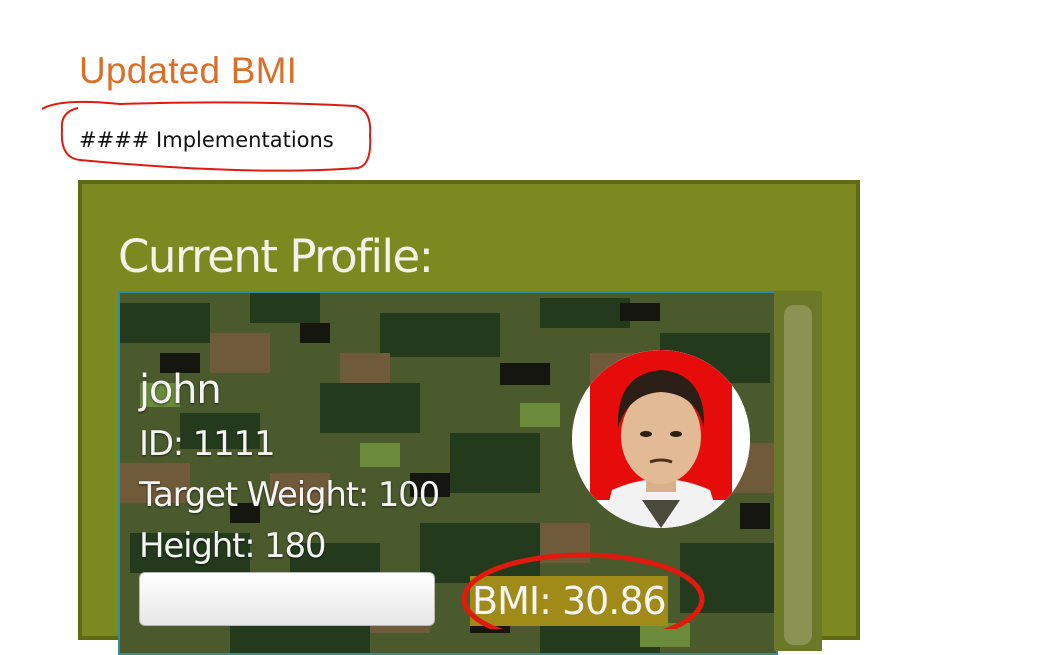  What do you see at coordinates (287, 599) in the screenshot?
I see `bmi-progress-bar` at bounding box center [287, 599].